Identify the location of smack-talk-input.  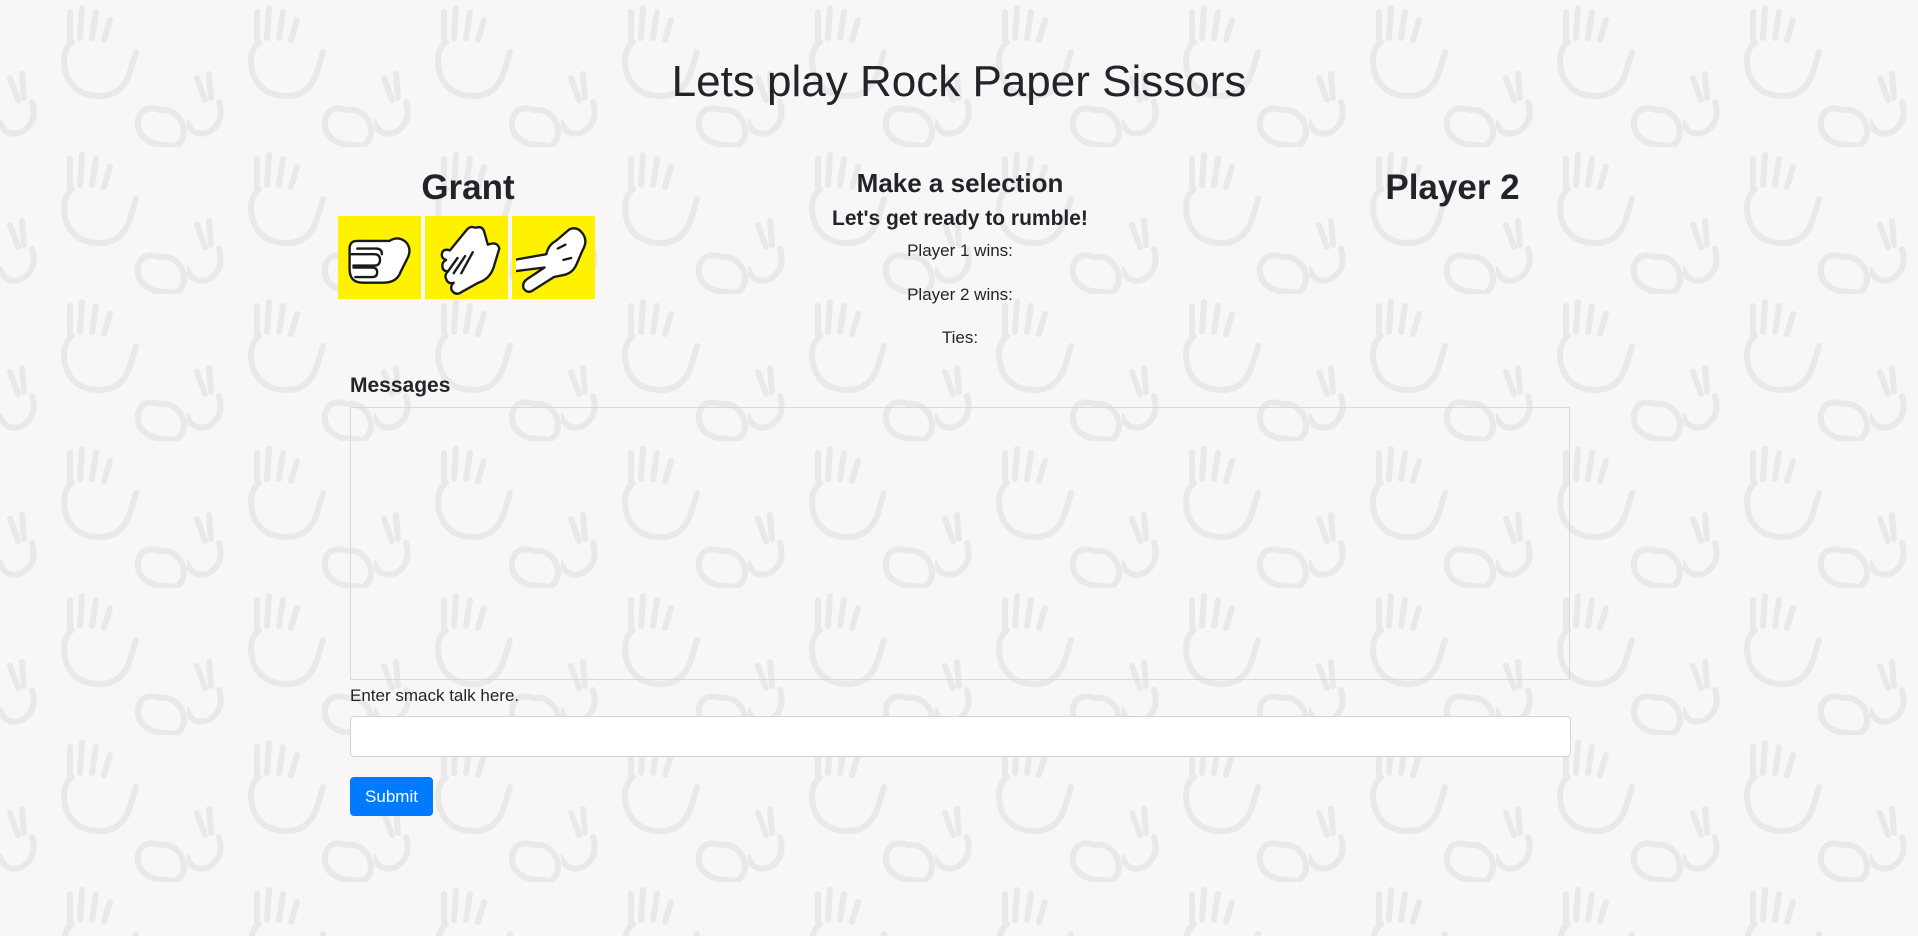
(960, 736).